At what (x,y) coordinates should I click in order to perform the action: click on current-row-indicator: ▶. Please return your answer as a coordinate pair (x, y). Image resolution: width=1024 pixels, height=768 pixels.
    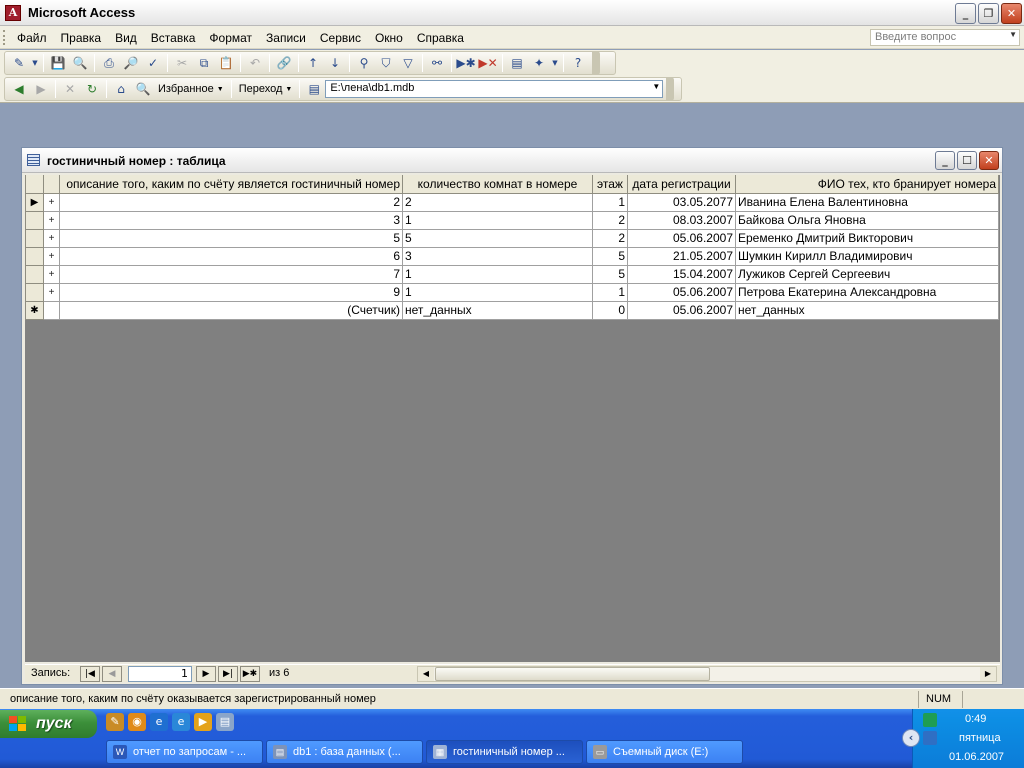
    Looking at the image, I should click on (34, 202).